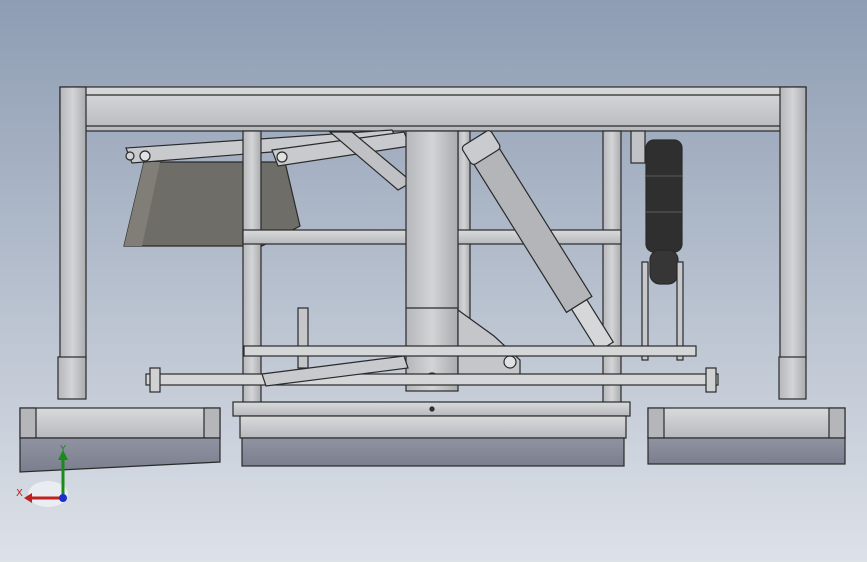 The width and height of the screenshot is (867, 562). I want to click on left-outer-leg, so click(73, 223).